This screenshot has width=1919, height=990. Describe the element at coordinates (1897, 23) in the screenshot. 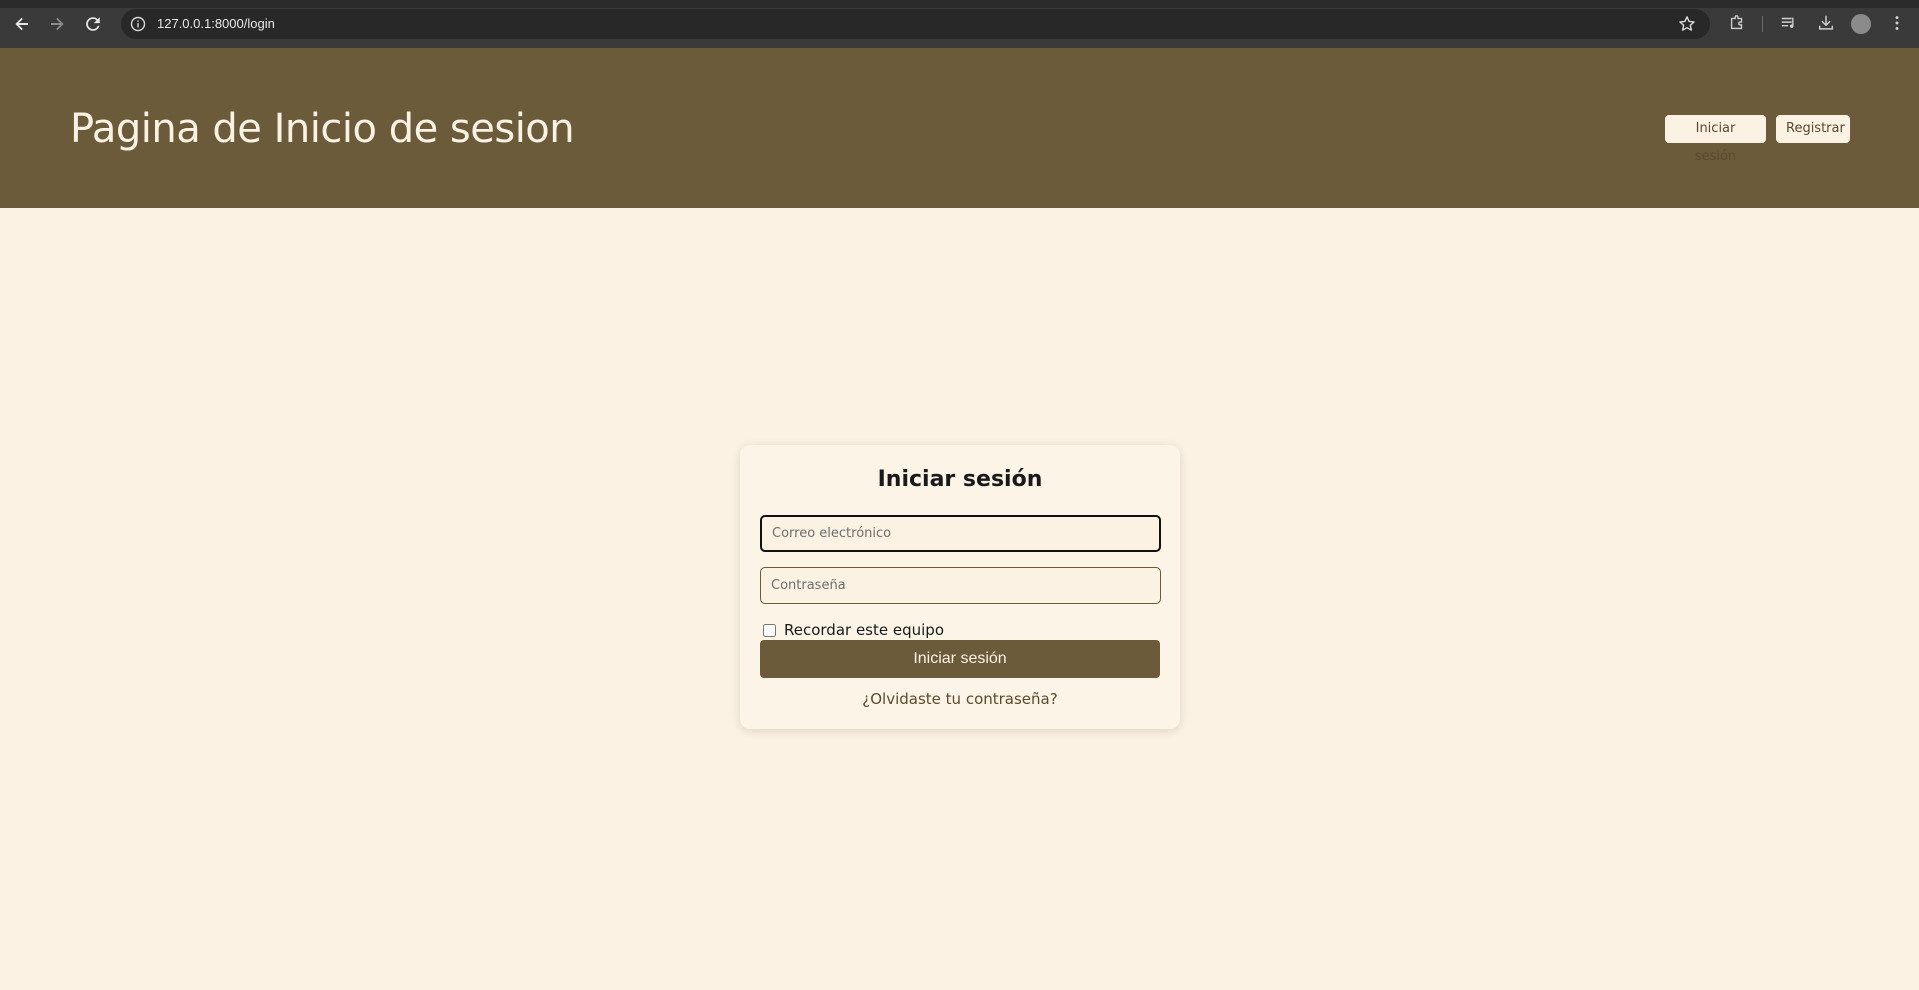

I see `more-menu-icon` at that location.